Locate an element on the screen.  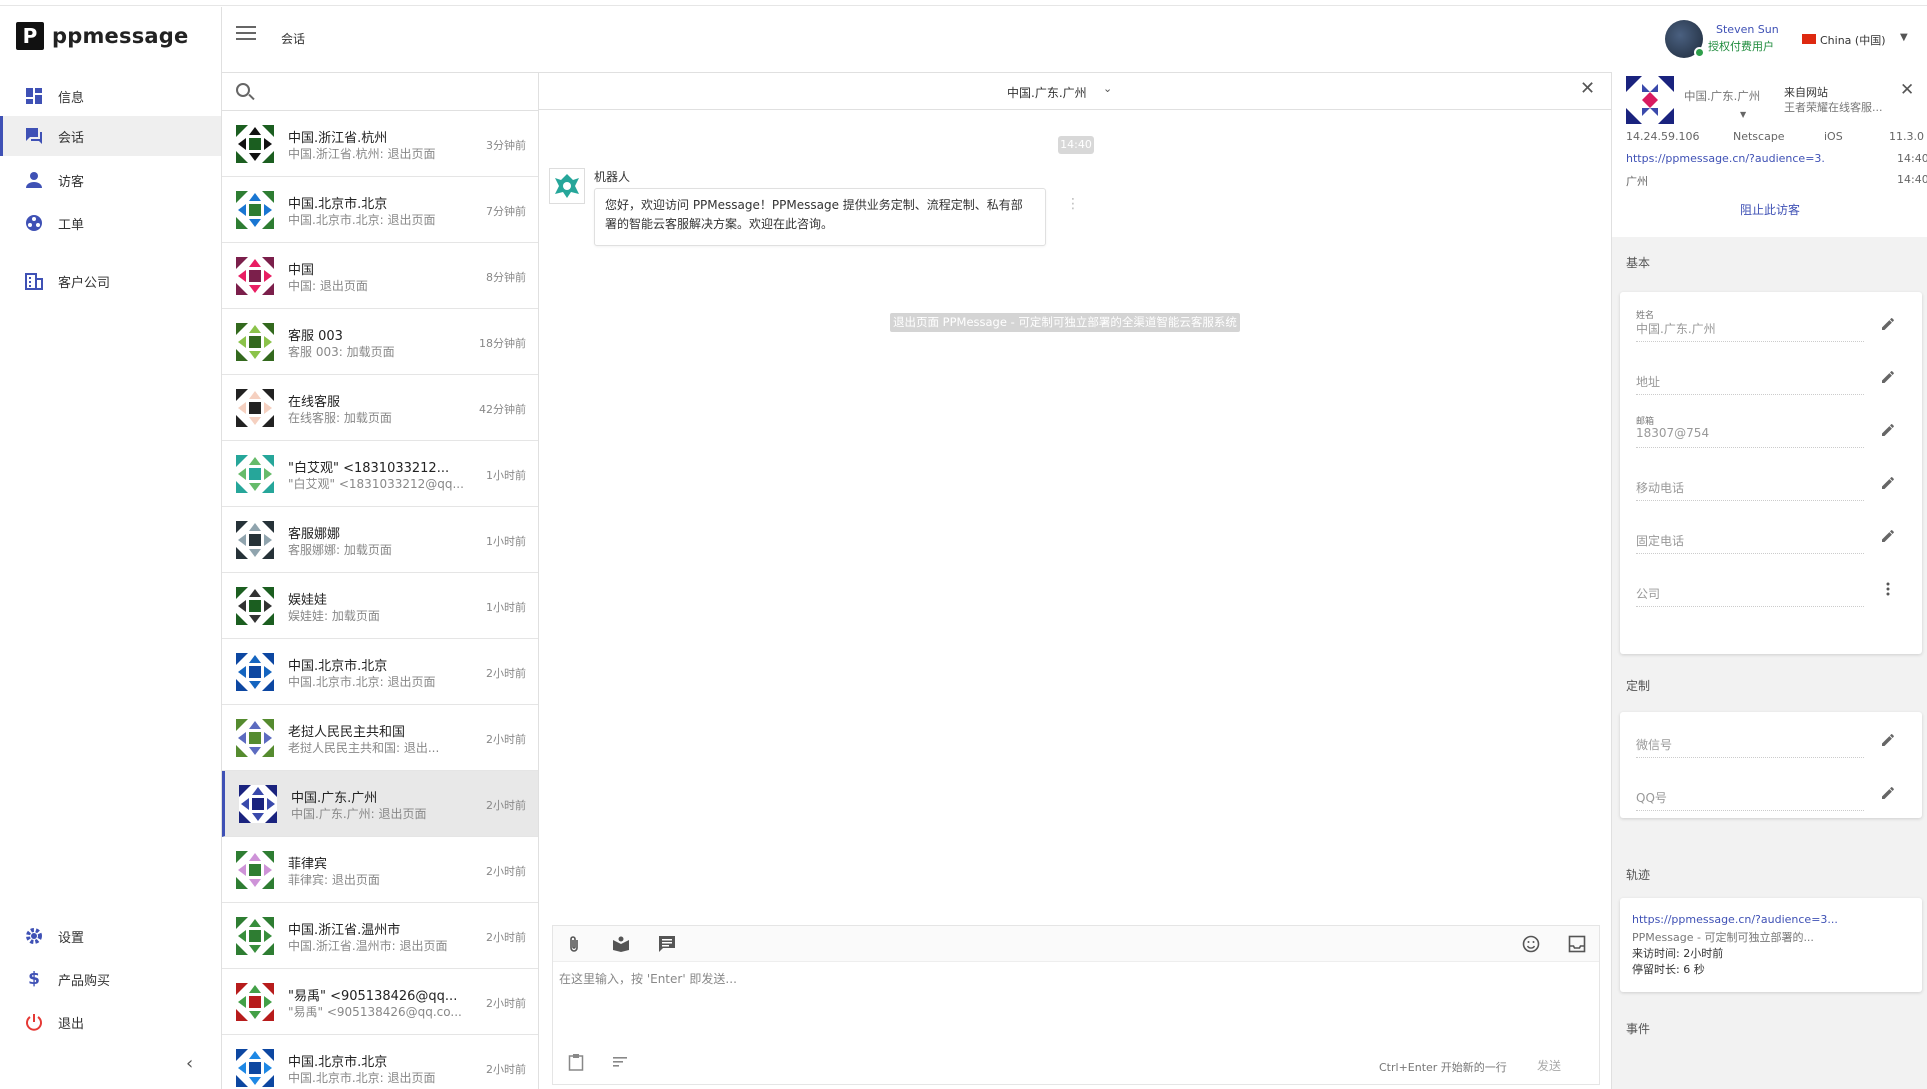
nav-item-logout: 退出 is located at coordinates (110, 1022).